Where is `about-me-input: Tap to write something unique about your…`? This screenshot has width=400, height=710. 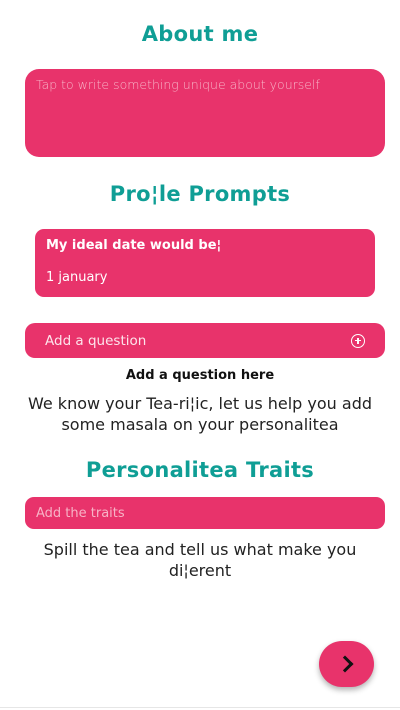
about-me-input: Tap to write something unique about your… is located at coordinates (205, 113).